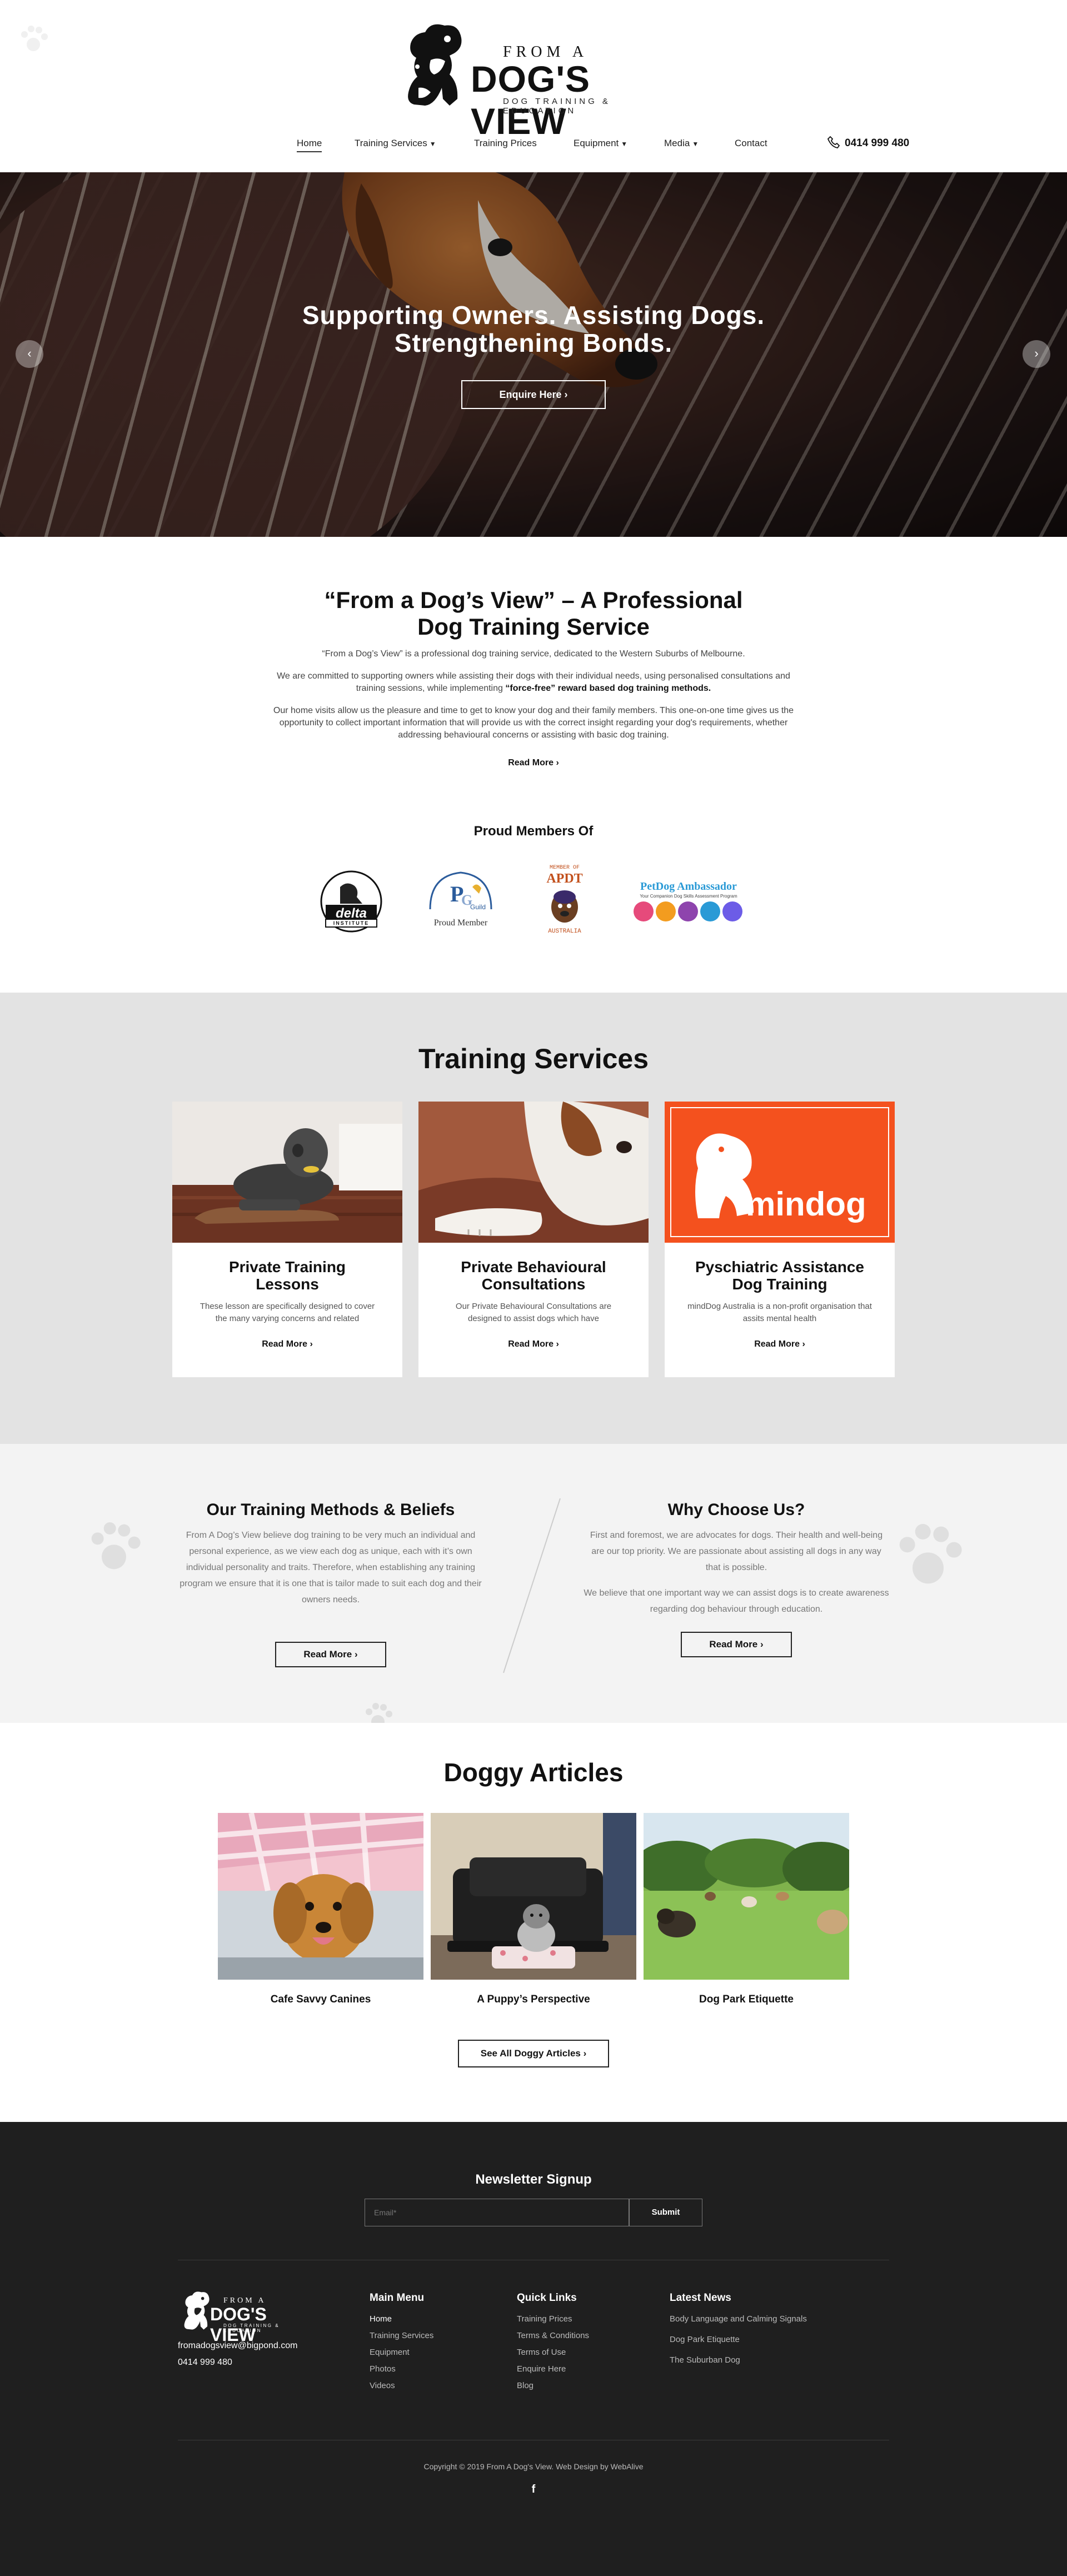 The image size is (1067, 2576). What do you see at coordinates (1036, 354) in the screenshot?
I see `slider-next-button: ›` at bounding box center [1036, 354].